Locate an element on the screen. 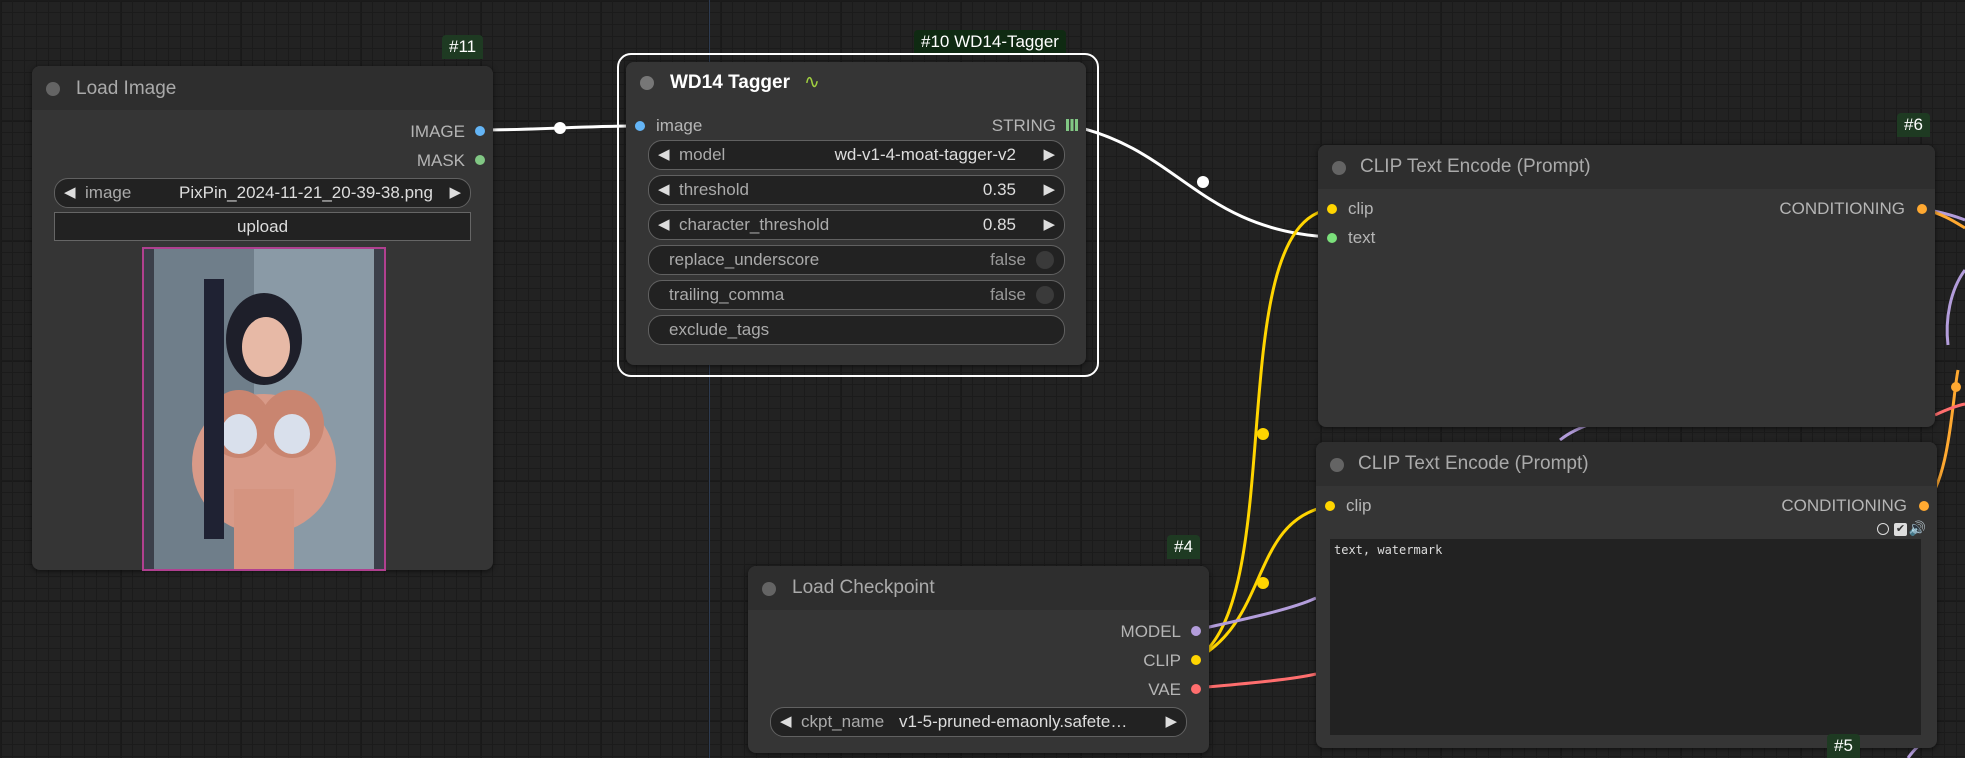 The image size is (1965, 758). widget-label: trailing_comma is located at coordinates (727, 294).